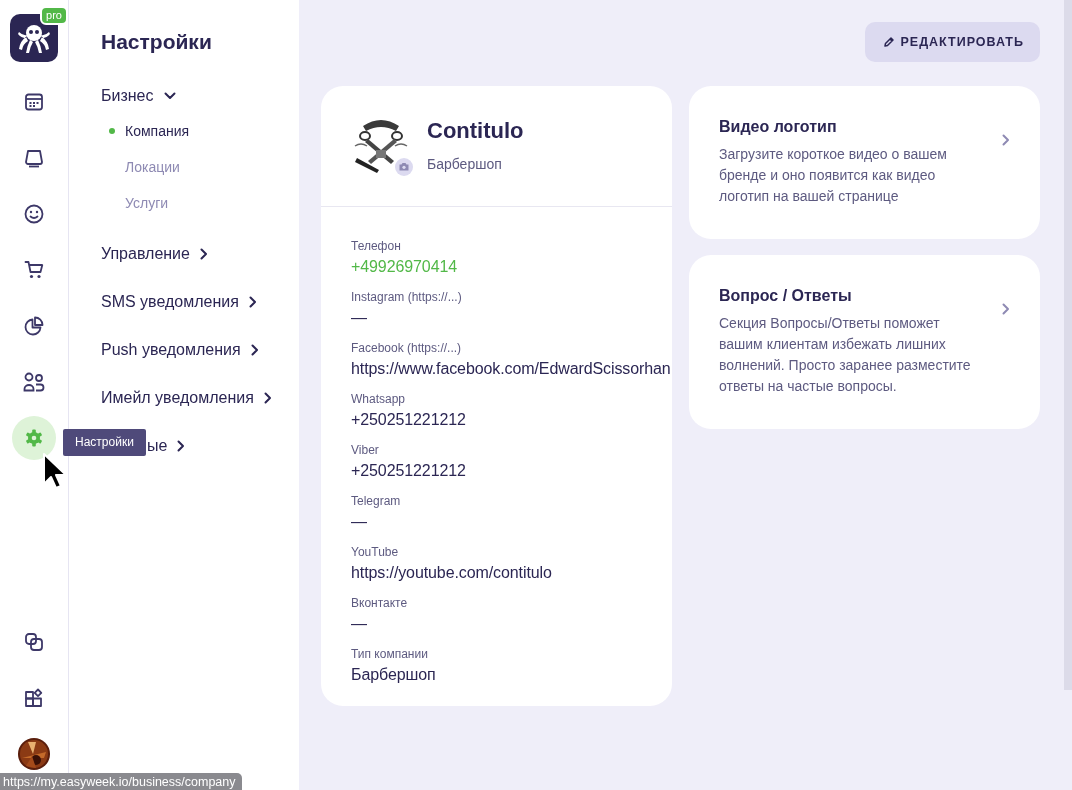 The image size is (1072, 790). Describe the element at coordinates (104, 442) in the screenshot. I see `tooltip: Настройки` at that location.